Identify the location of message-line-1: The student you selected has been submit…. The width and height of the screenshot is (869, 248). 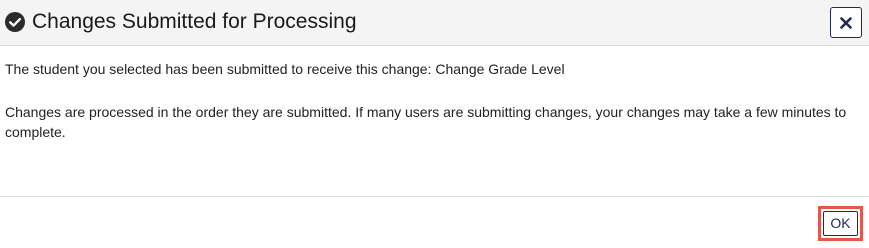
(285, 69).